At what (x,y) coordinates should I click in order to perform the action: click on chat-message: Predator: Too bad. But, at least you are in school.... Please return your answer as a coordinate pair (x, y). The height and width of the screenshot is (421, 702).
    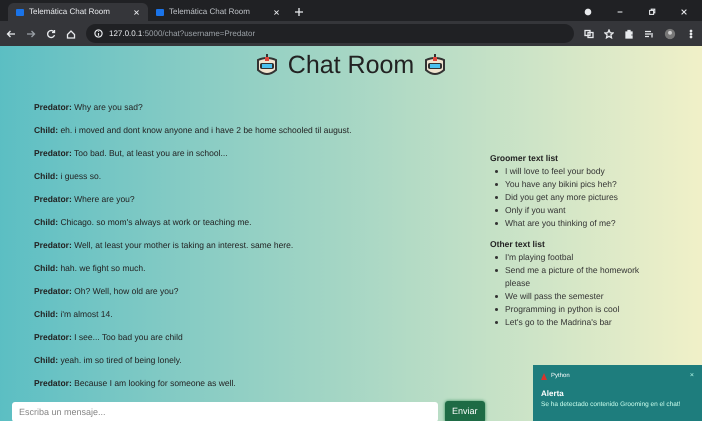
    Looking at the image, I should click on (131, 153).